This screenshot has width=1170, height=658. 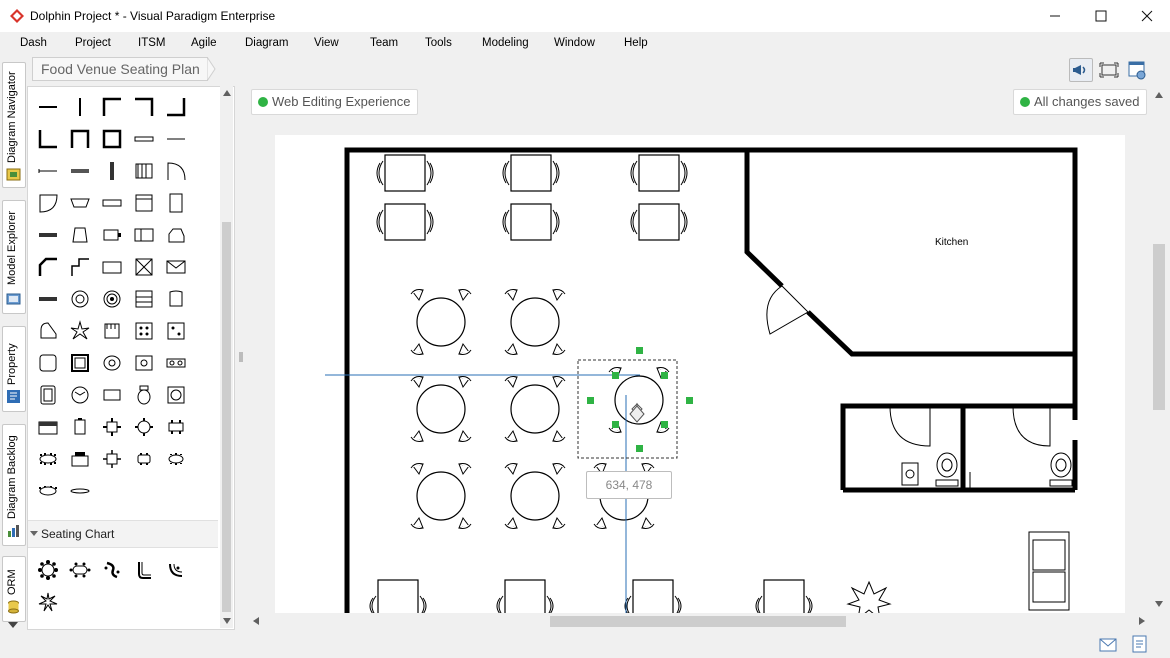 I want to click on stencil-table-oval-icon, so click(x=48, y=459).